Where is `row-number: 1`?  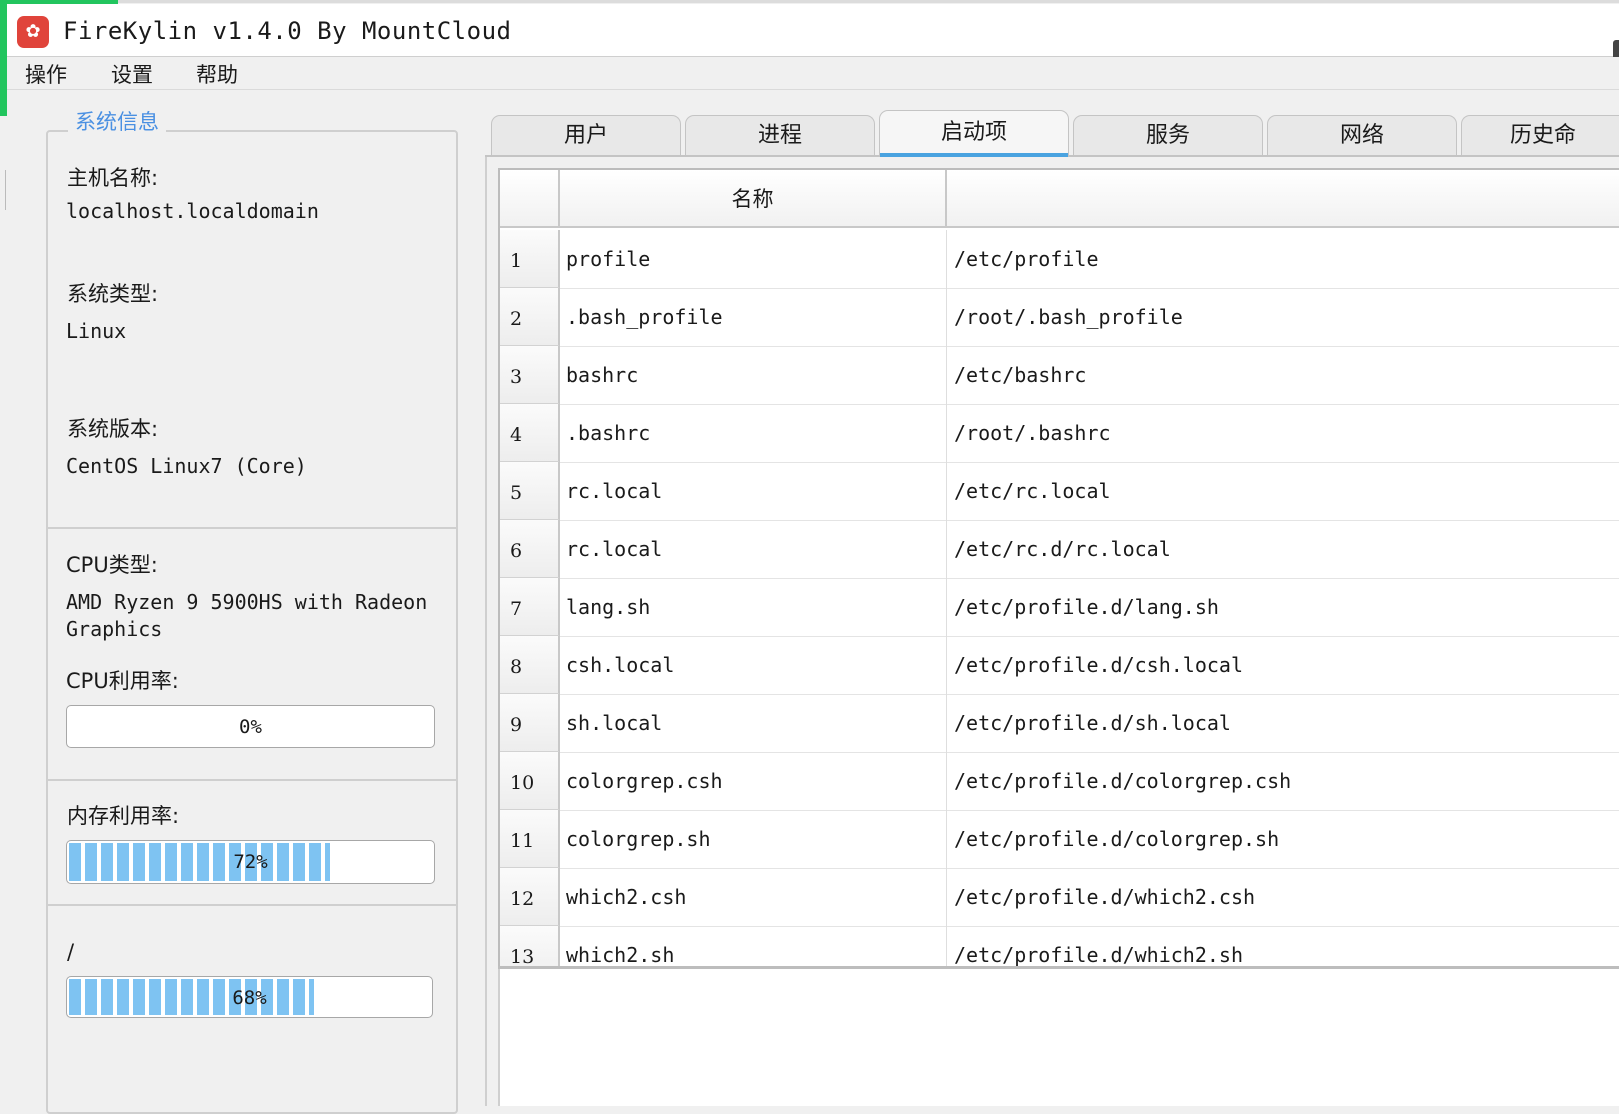
row-number: 1 is located at coordinates (530, 259).